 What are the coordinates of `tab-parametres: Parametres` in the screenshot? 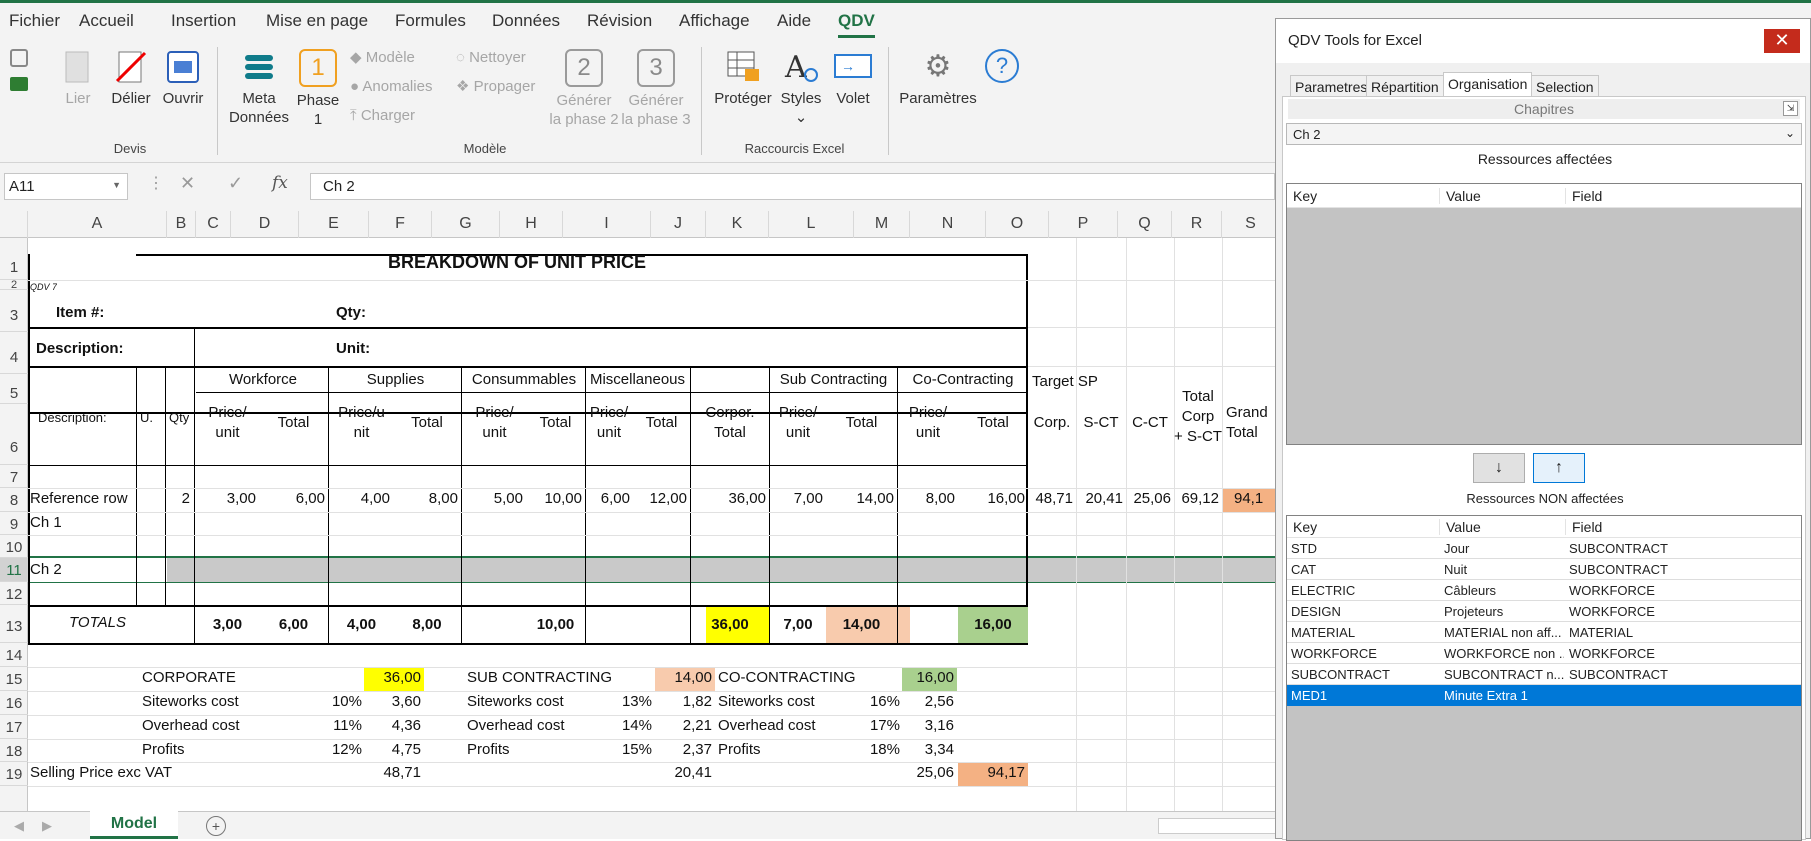 It's located at (1331, 86).